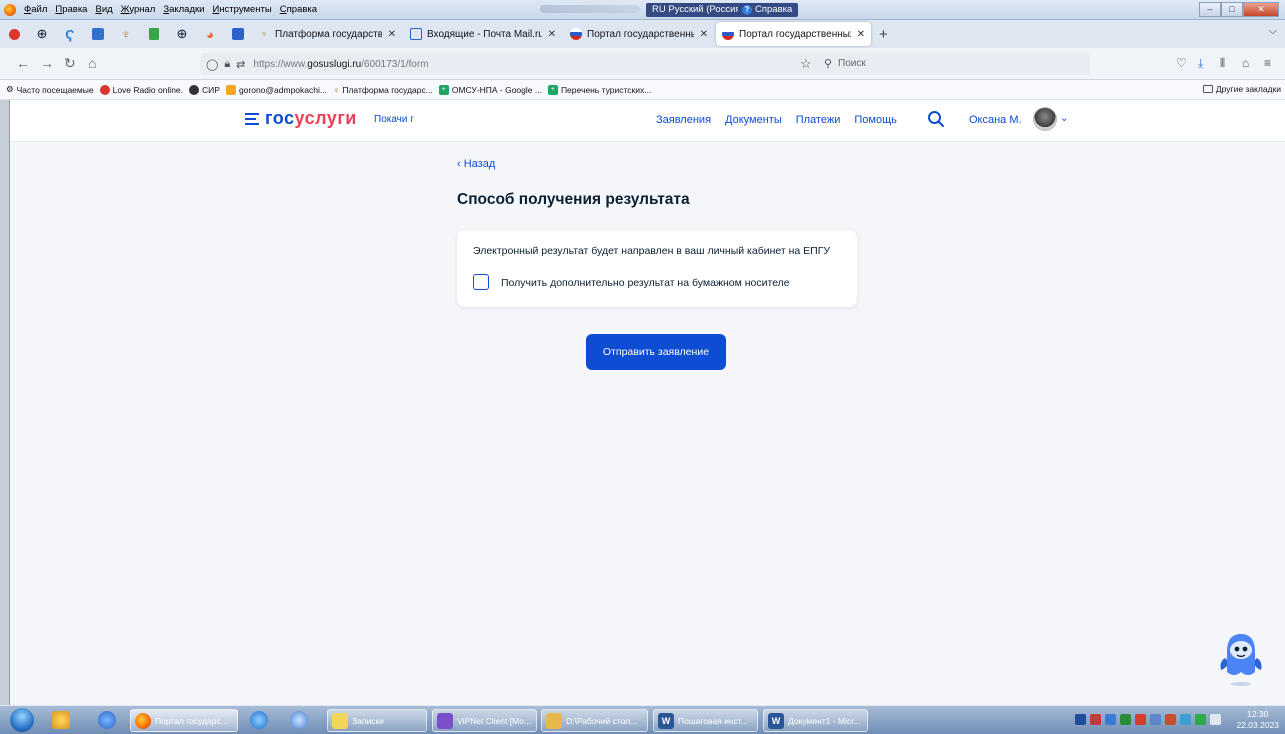  I want to click on word-icon: W, so click(776, 720).